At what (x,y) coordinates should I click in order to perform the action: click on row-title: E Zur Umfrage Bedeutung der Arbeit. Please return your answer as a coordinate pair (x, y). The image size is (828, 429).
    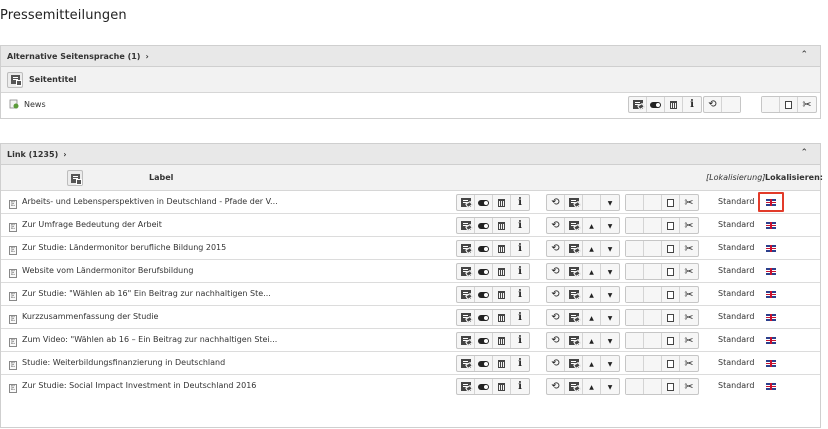
    Looking at the image, I should click on (85, 226).